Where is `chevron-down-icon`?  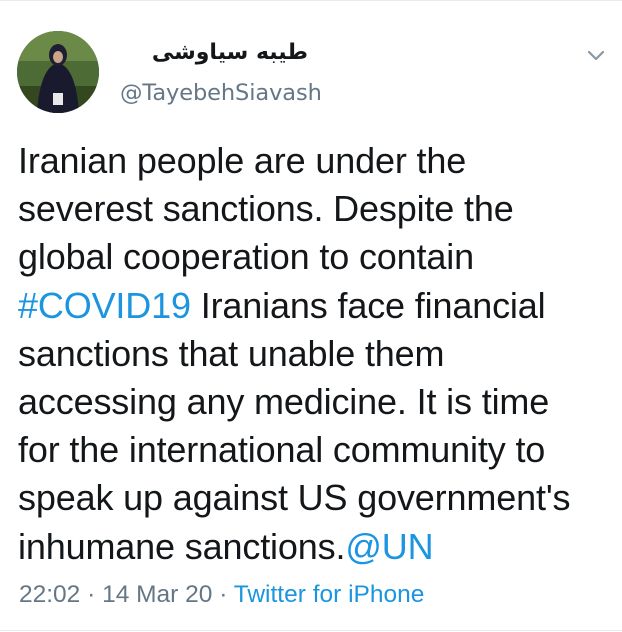
chevron-down-icon is located at coordinates (596, 55).